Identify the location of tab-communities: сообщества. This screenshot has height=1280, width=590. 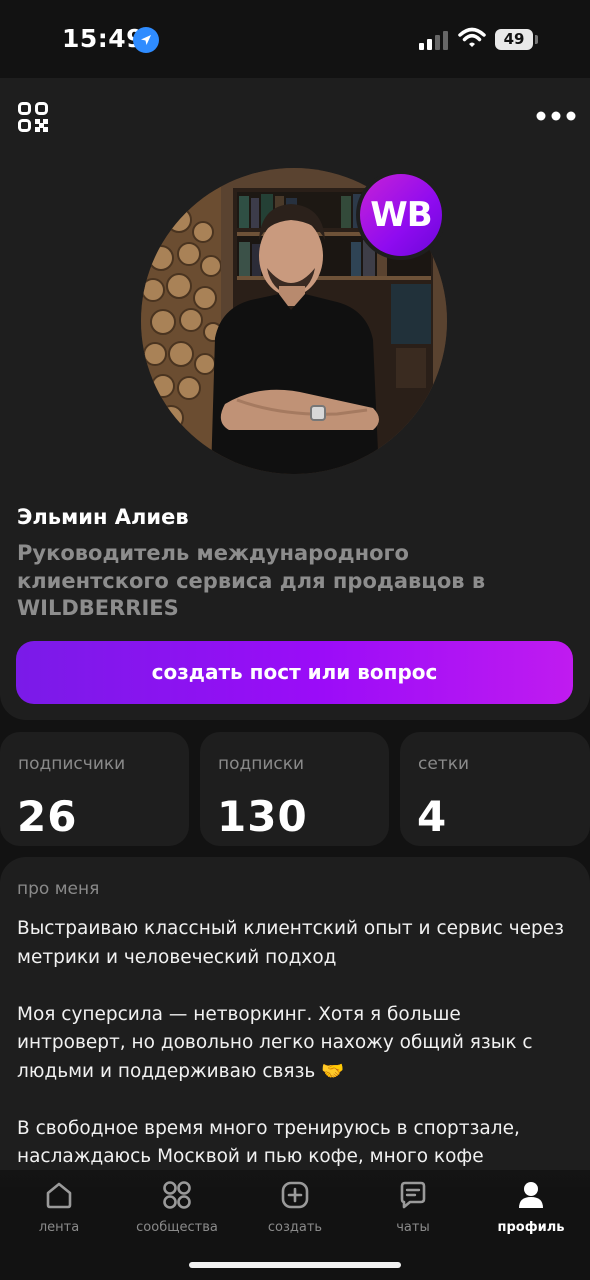
(177, 1210).